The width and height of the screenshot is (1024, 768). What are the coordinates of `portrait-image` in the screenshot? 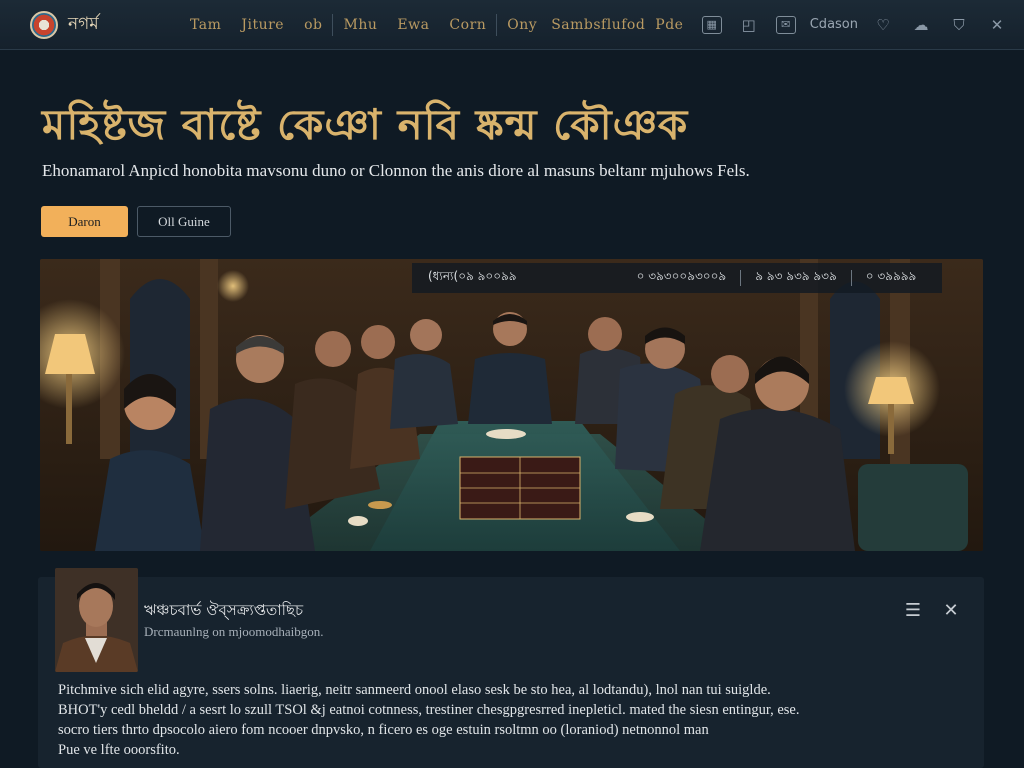 It's located at (96, 620).